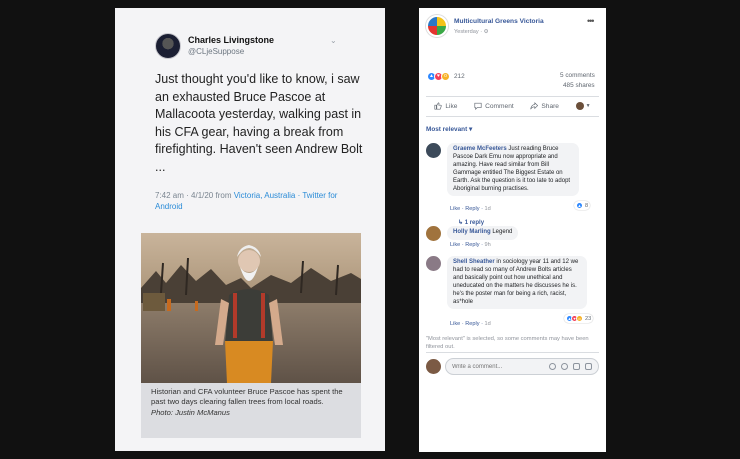  Describe the element at coordinates (486, 32) in the screenshot. I see `globe-icon: ⚙` at that location.